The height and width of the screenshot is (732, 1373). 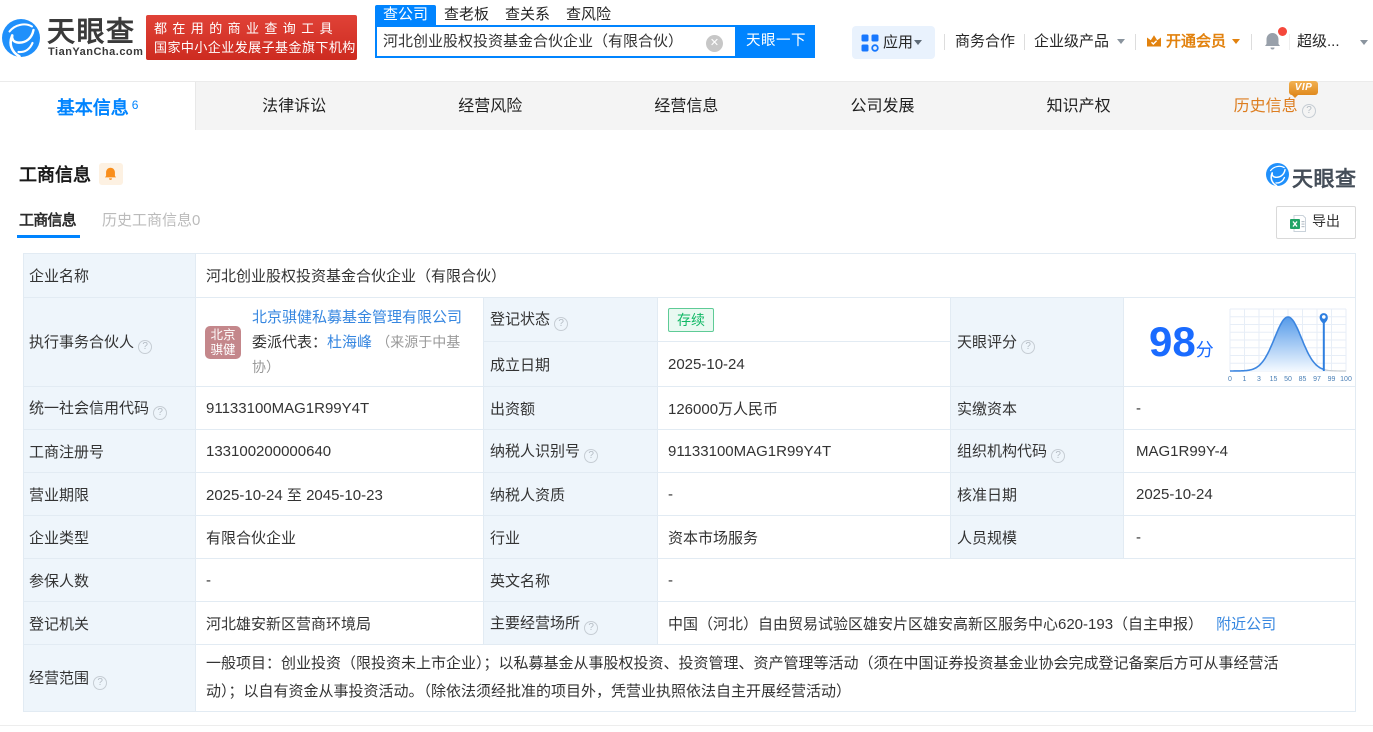 I want to click on svg-text: 3, so click(x=1259, y=379).